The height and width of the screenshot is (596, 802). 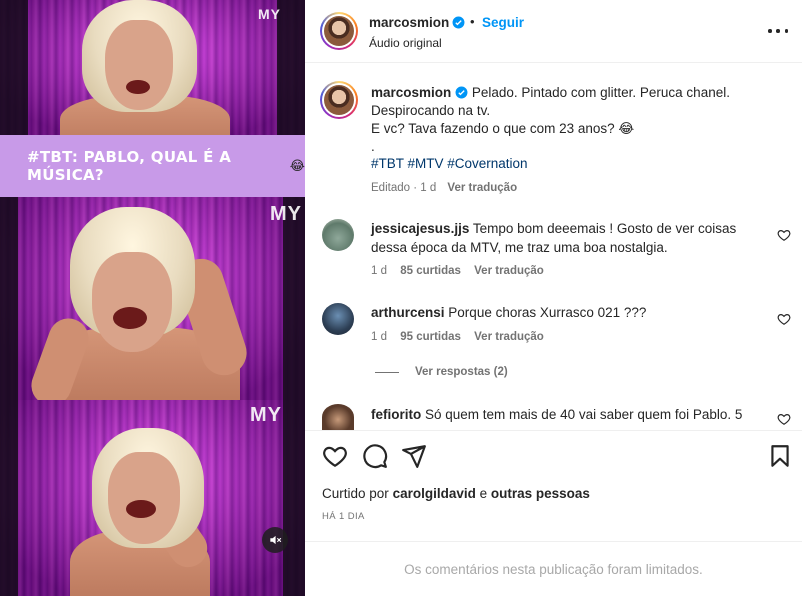 I want to click on share-paper-plane-icon, so click(x=414, y=456).